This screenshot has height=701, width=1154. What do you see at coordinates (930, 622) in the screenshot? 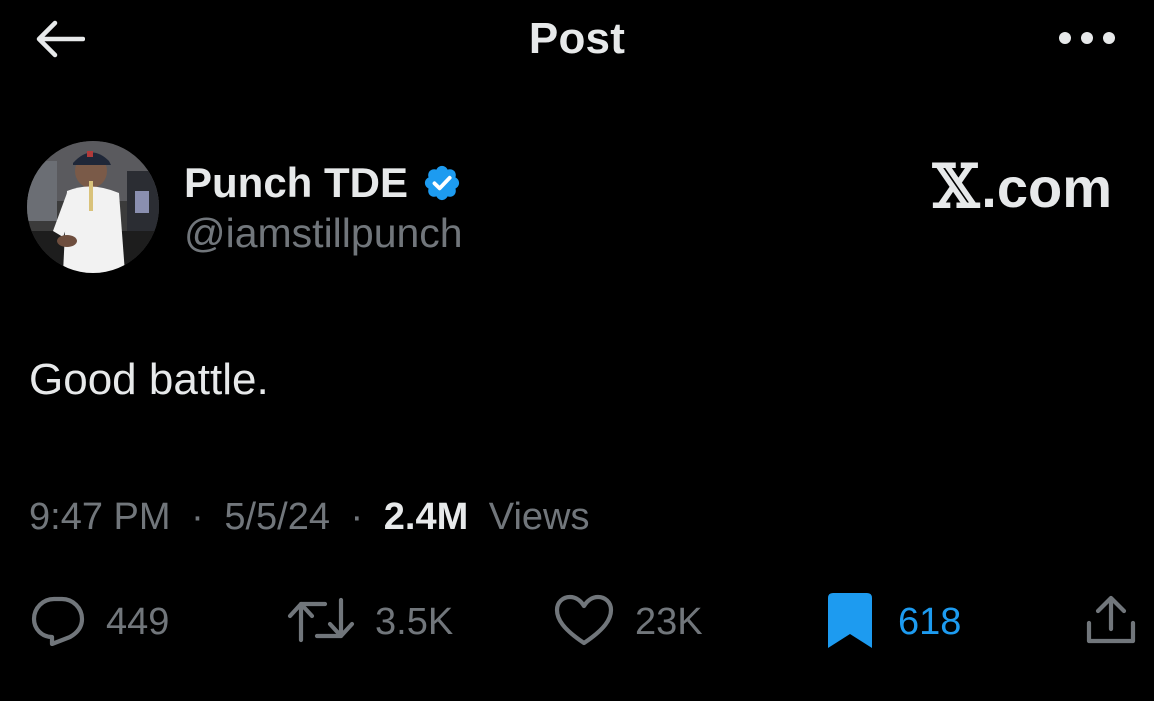
I see `bookmark-count: 618` at bounding box center [930, 622].